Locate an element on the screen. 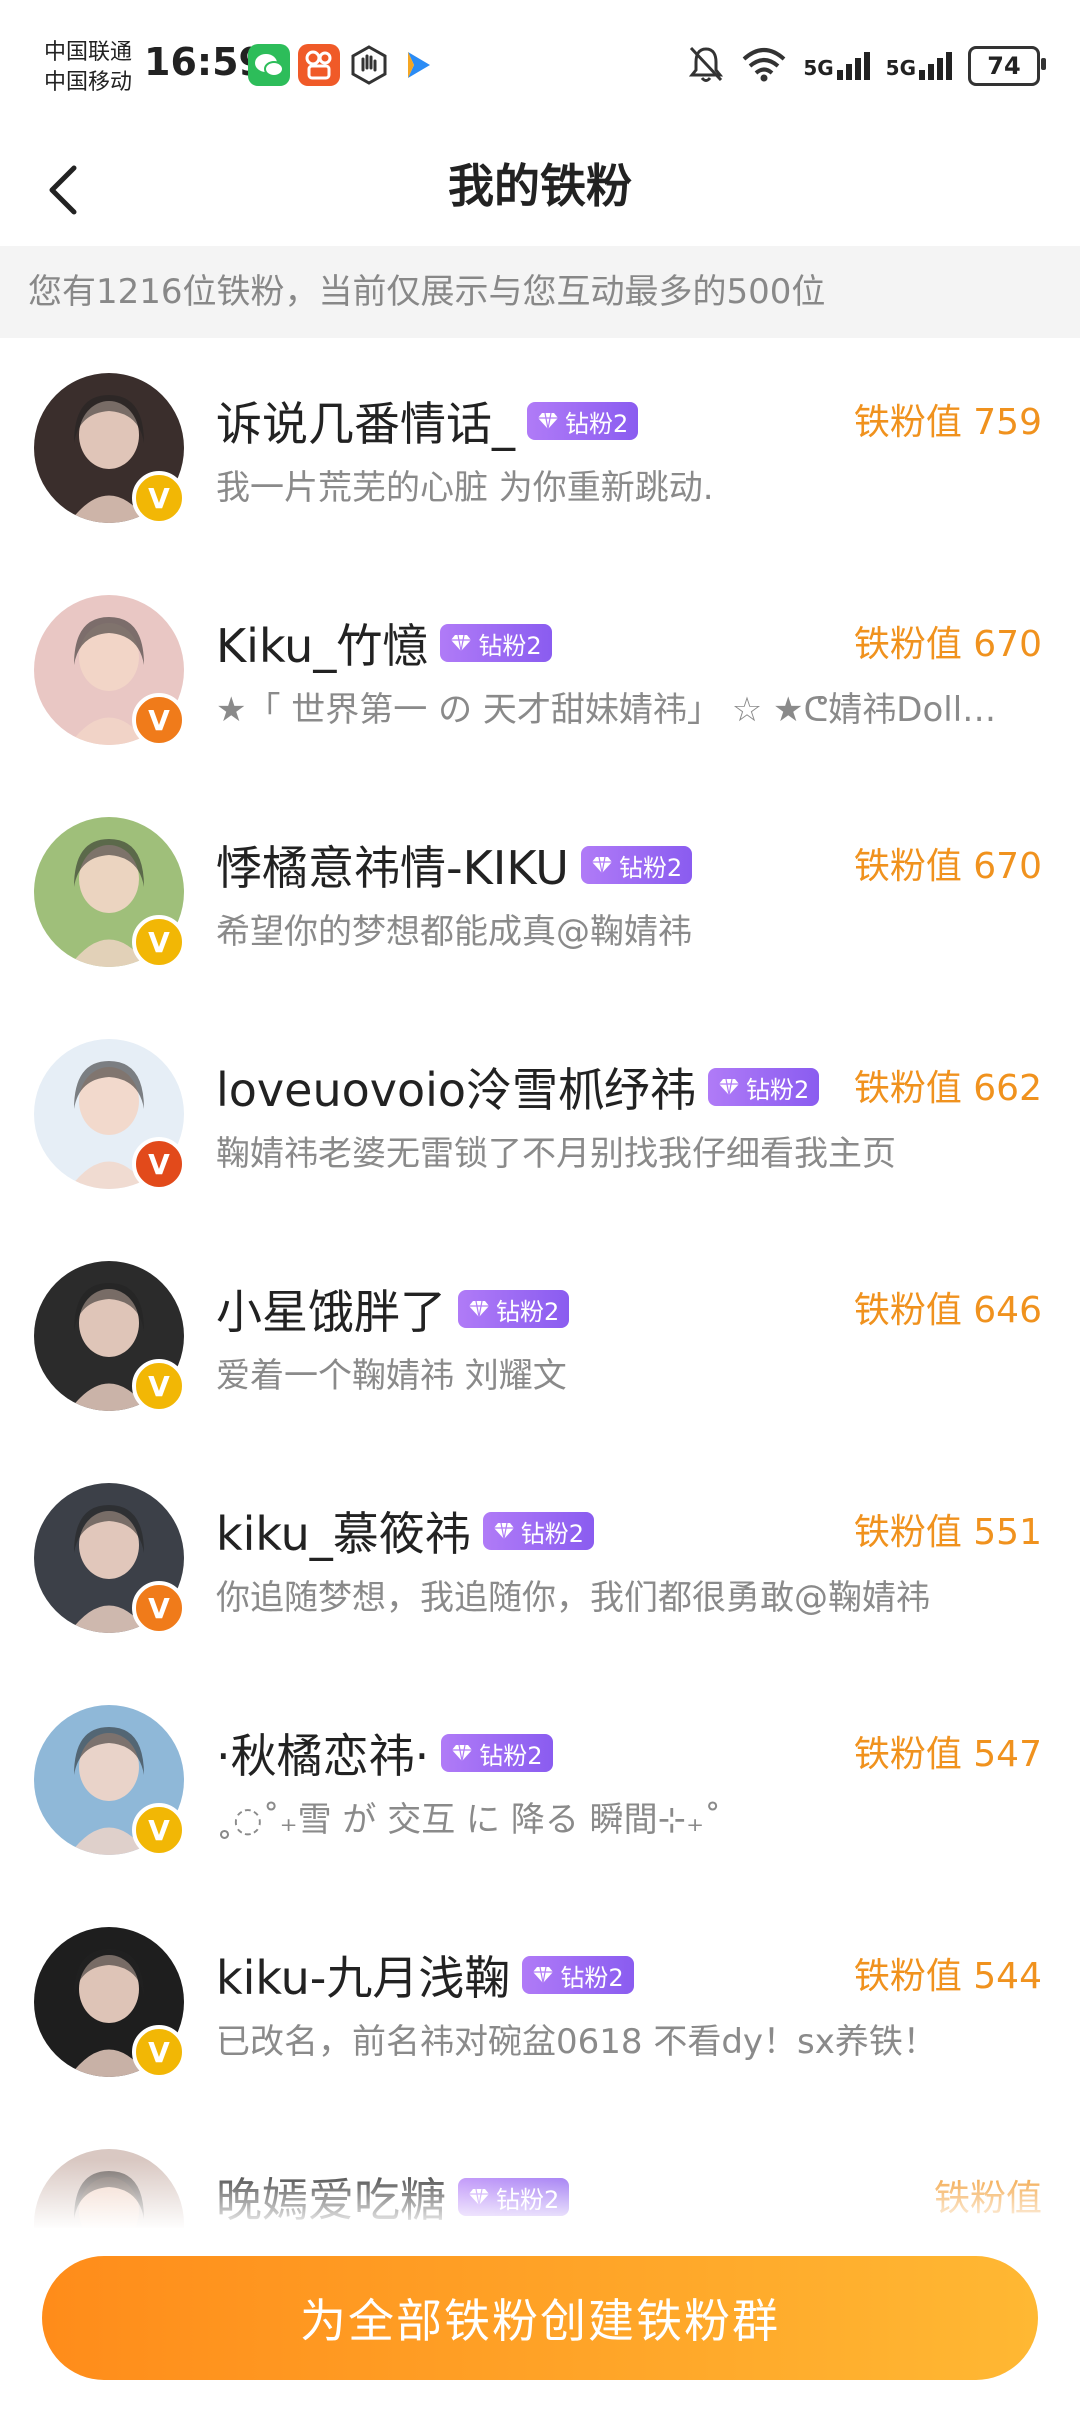 The height and width of the screenshot is (2412, 1080). fan-value: 铁粉值 662 is located at coordinates (947, 1088).